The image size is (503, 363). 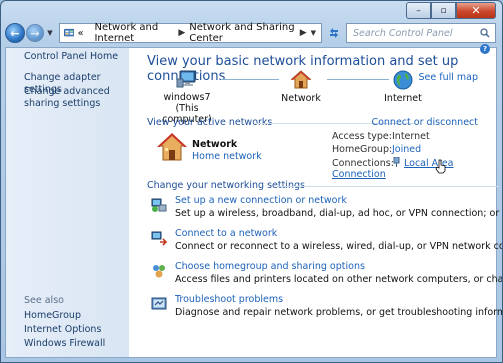 I want to click on access-type-value: Internet, so click(x=411, y=136).